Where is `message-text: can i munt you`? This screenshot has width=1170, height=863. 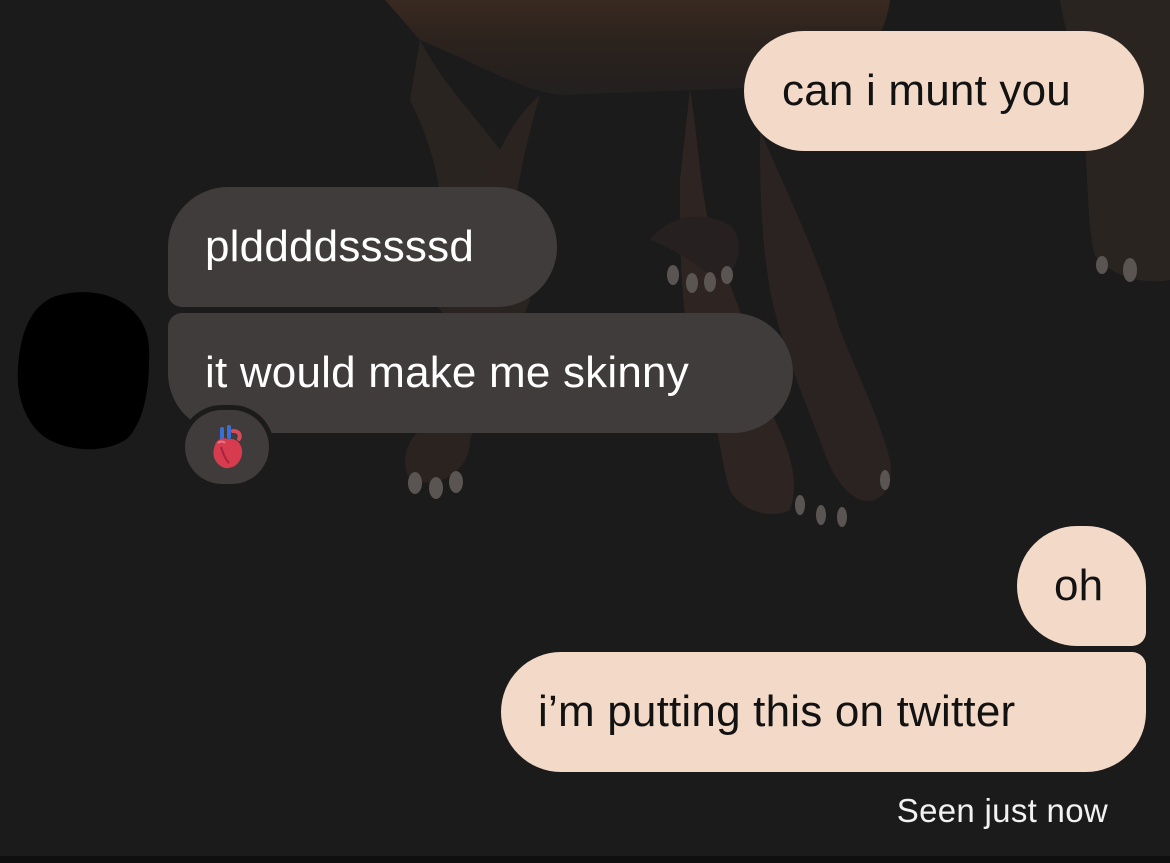
message-text: can i munt you is located at coordinates (926, 90).